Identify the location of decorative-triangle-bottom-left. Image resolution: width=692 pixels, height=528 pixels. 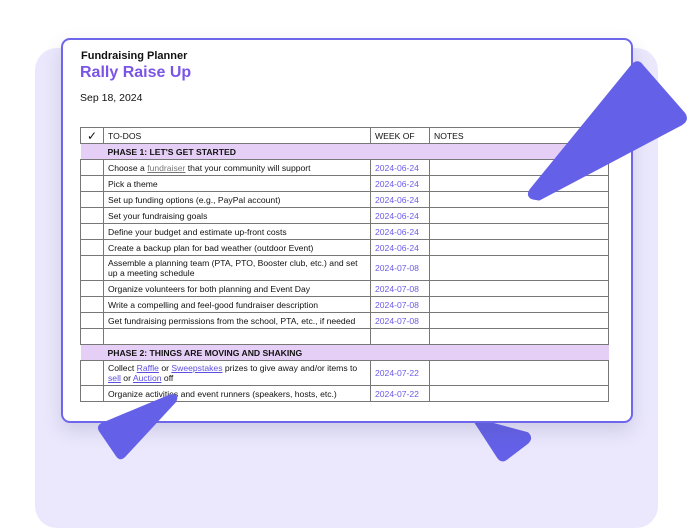
(137, 427).